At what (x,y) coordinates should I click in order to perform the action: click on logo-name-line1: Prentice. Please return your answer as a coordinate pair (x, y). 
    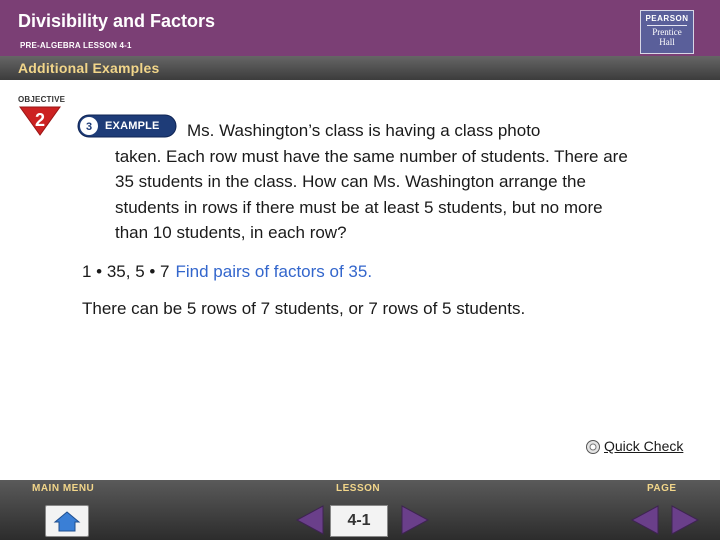
    Looking at the image, I should click on (667, 32).